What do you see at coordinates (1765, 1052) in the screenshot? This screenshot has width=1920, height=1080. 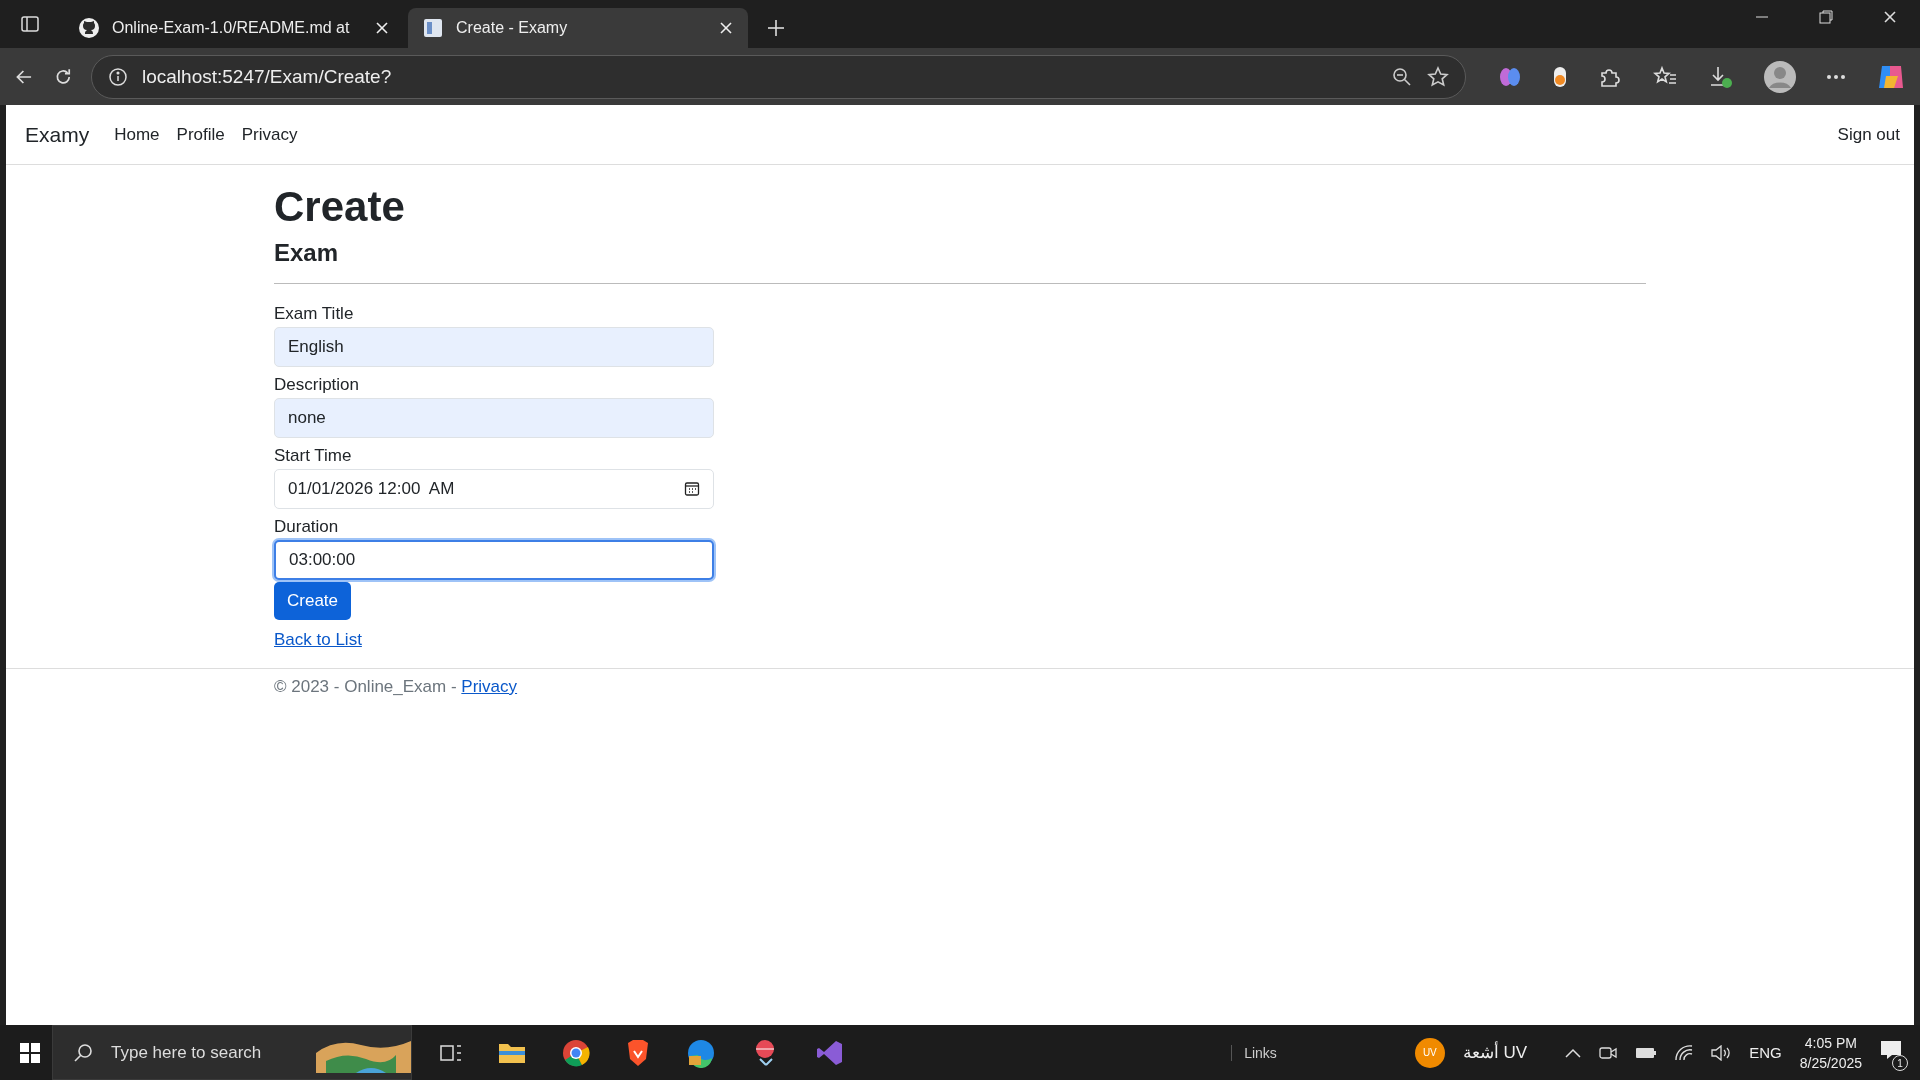 I see `language-indicator: ENG` at bounding box center [1765, 1052].